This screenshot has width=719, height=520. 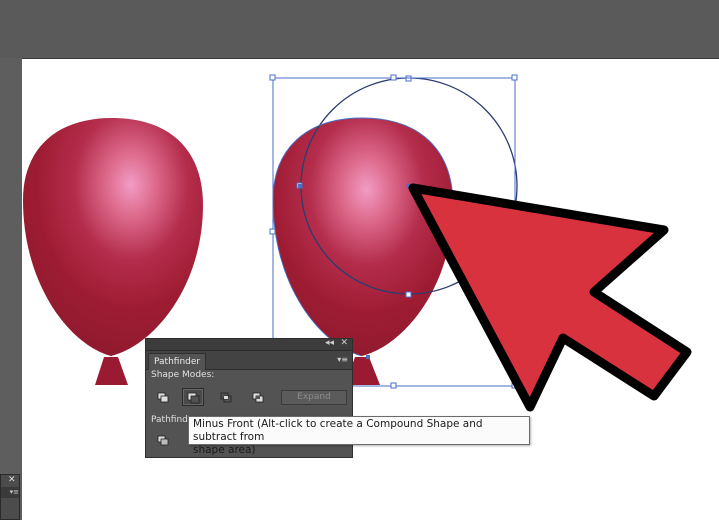 I want to click on panel-menu-button: ▾≡, so click(x=342, y=359).